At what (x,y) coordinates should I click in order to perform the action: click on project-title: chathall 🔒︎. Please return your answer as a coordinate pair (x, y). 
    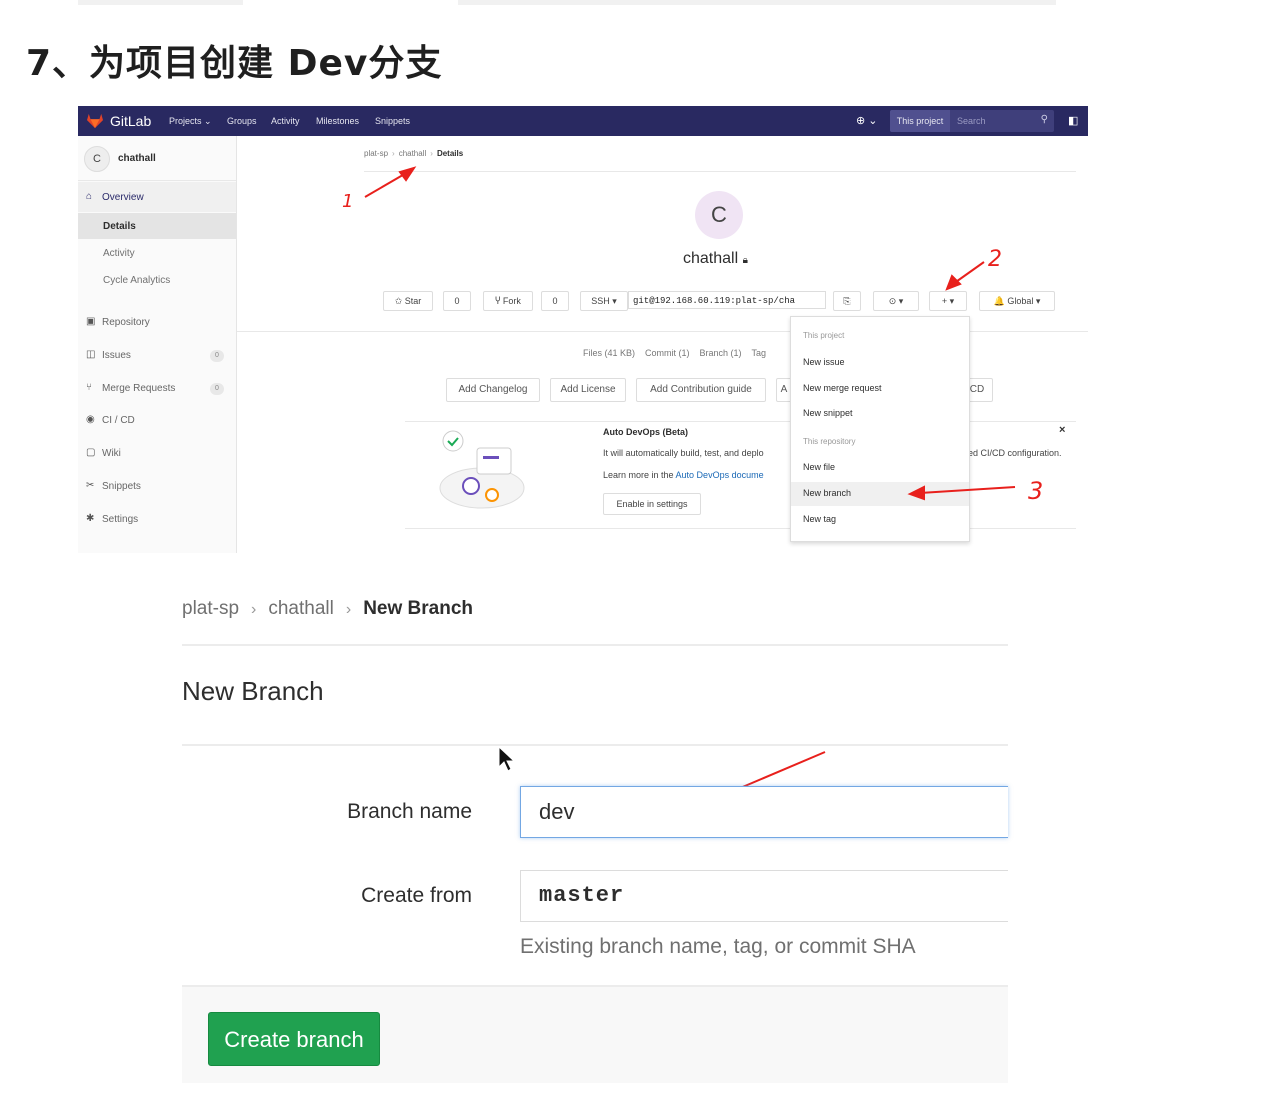
    Looking at the image, I should click on (715, 259).